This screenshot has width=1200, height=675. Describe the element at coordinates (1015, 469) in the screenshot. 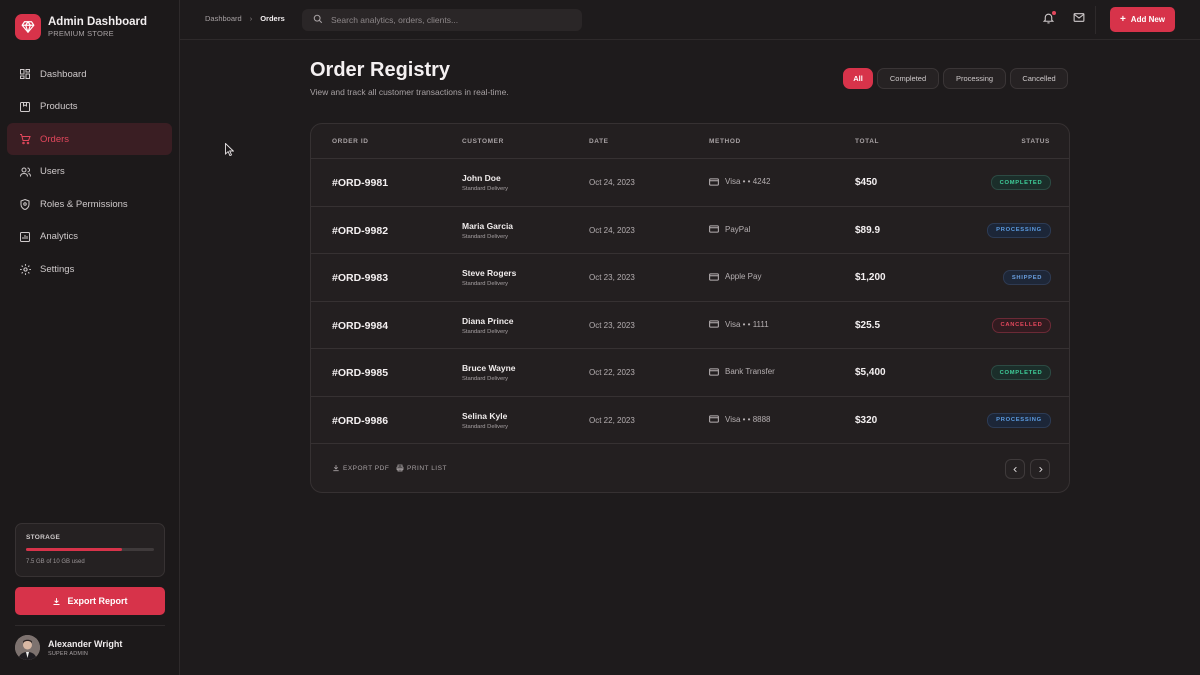

I see `prev-page-button` at that location.